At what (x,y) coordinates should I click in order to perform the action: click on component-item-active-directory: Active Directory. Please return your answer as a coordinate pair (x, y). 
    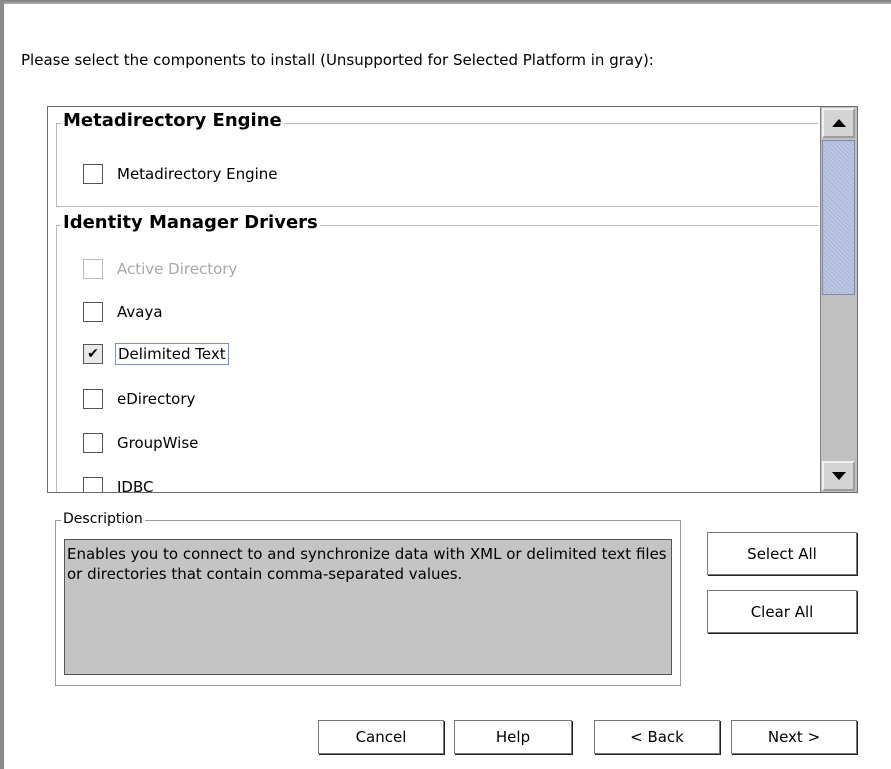
    Looking at the image, I should click on (161, 269).